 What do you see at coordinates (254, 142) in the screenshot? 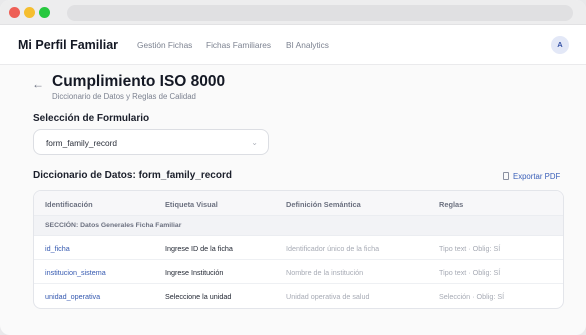
I see `chevron-down-icon: ⌄` at bounding box center [254, 142].